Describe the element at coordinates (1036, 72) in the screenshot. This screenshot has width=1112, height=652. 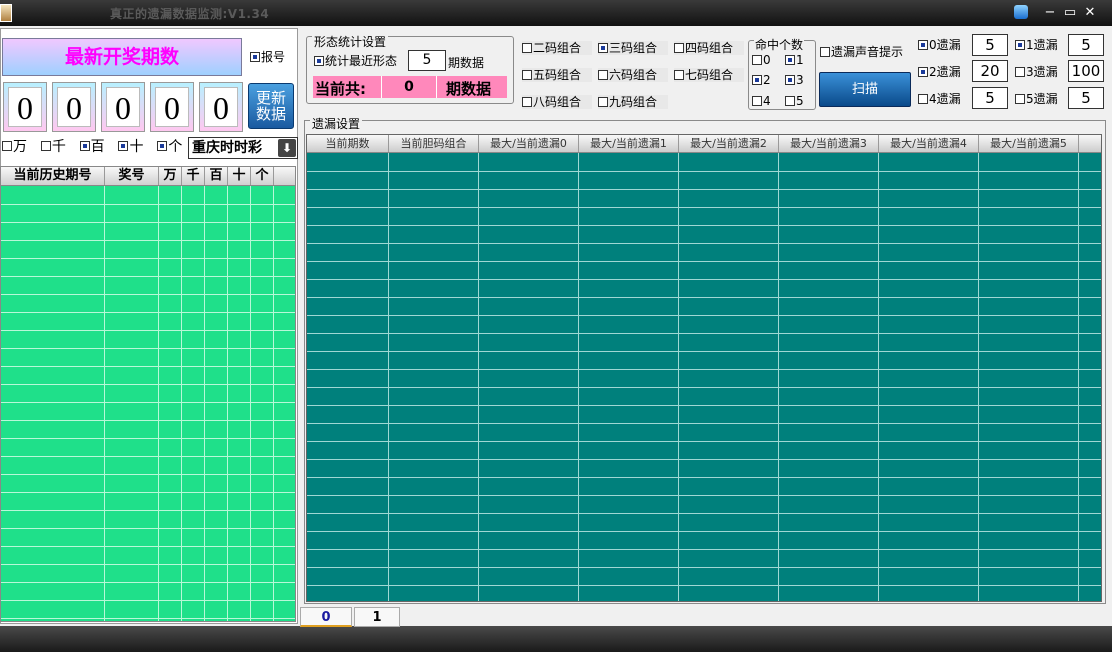
I see `miss-3-checkbox: 3遗漏` at that location.